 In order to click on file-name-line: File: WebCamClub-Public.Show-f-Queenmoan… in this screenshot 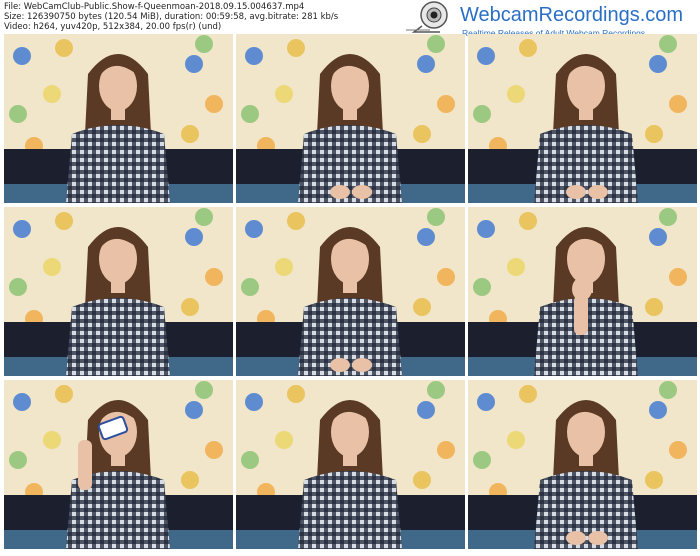, I will do `click(154, 7)`.